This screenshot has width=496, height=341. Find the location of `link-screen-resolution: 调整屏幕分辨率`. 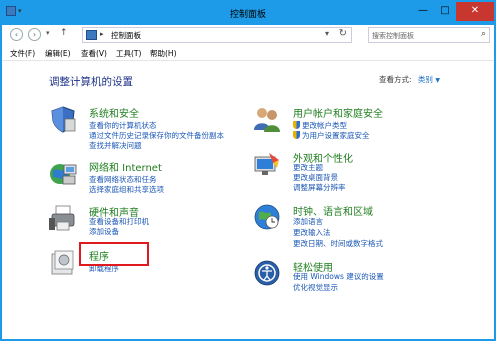

link-screen-resolution: 调整屏幕分辨率 is located at coordinates (319, 187).